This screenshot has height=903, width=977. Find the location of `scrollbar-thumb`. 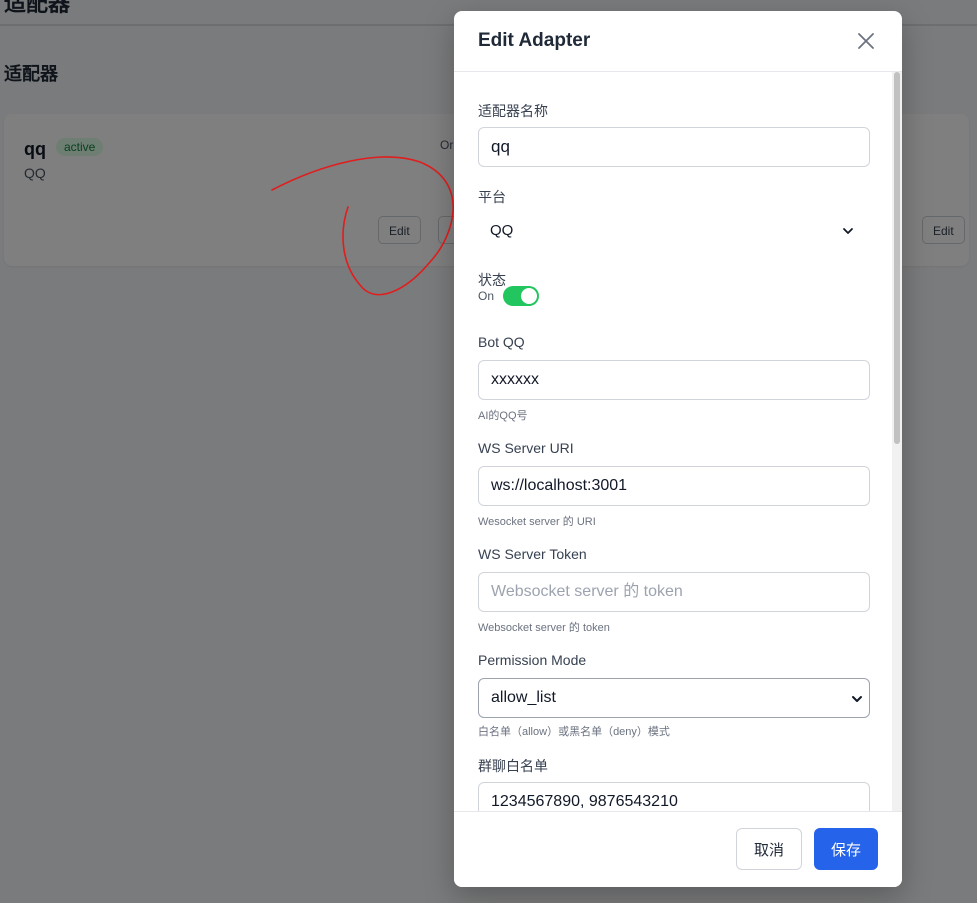

scrollbar-thumb is located at coordinates (897, 258).